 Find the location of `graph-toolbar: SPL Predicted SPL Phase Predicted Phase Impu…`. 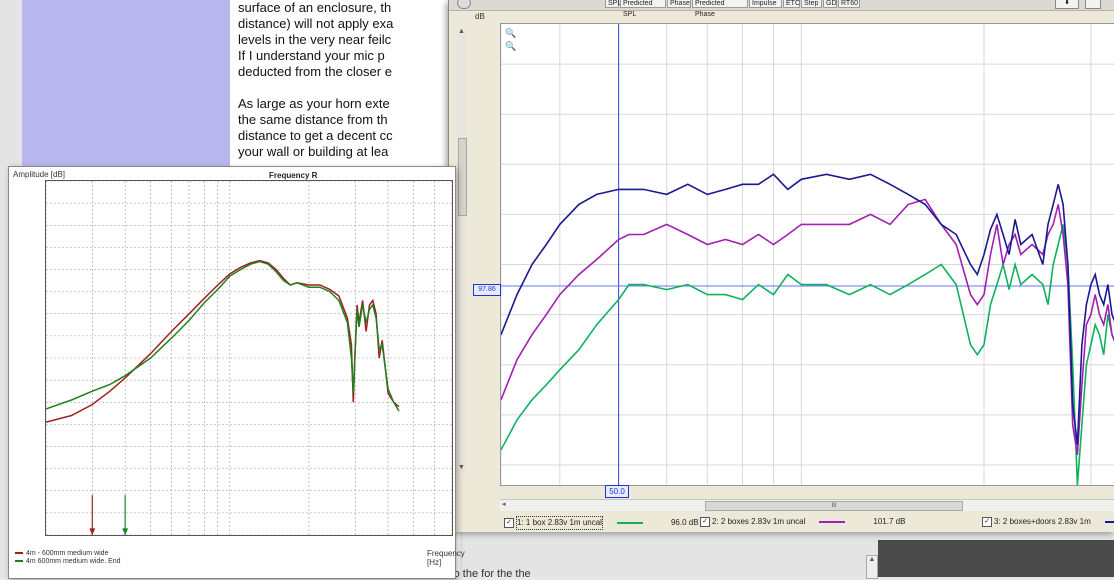

graph-toolbar: SPL Predicted SPL Phase Predicted Phase Impu… is located at coordinates (781, 9).